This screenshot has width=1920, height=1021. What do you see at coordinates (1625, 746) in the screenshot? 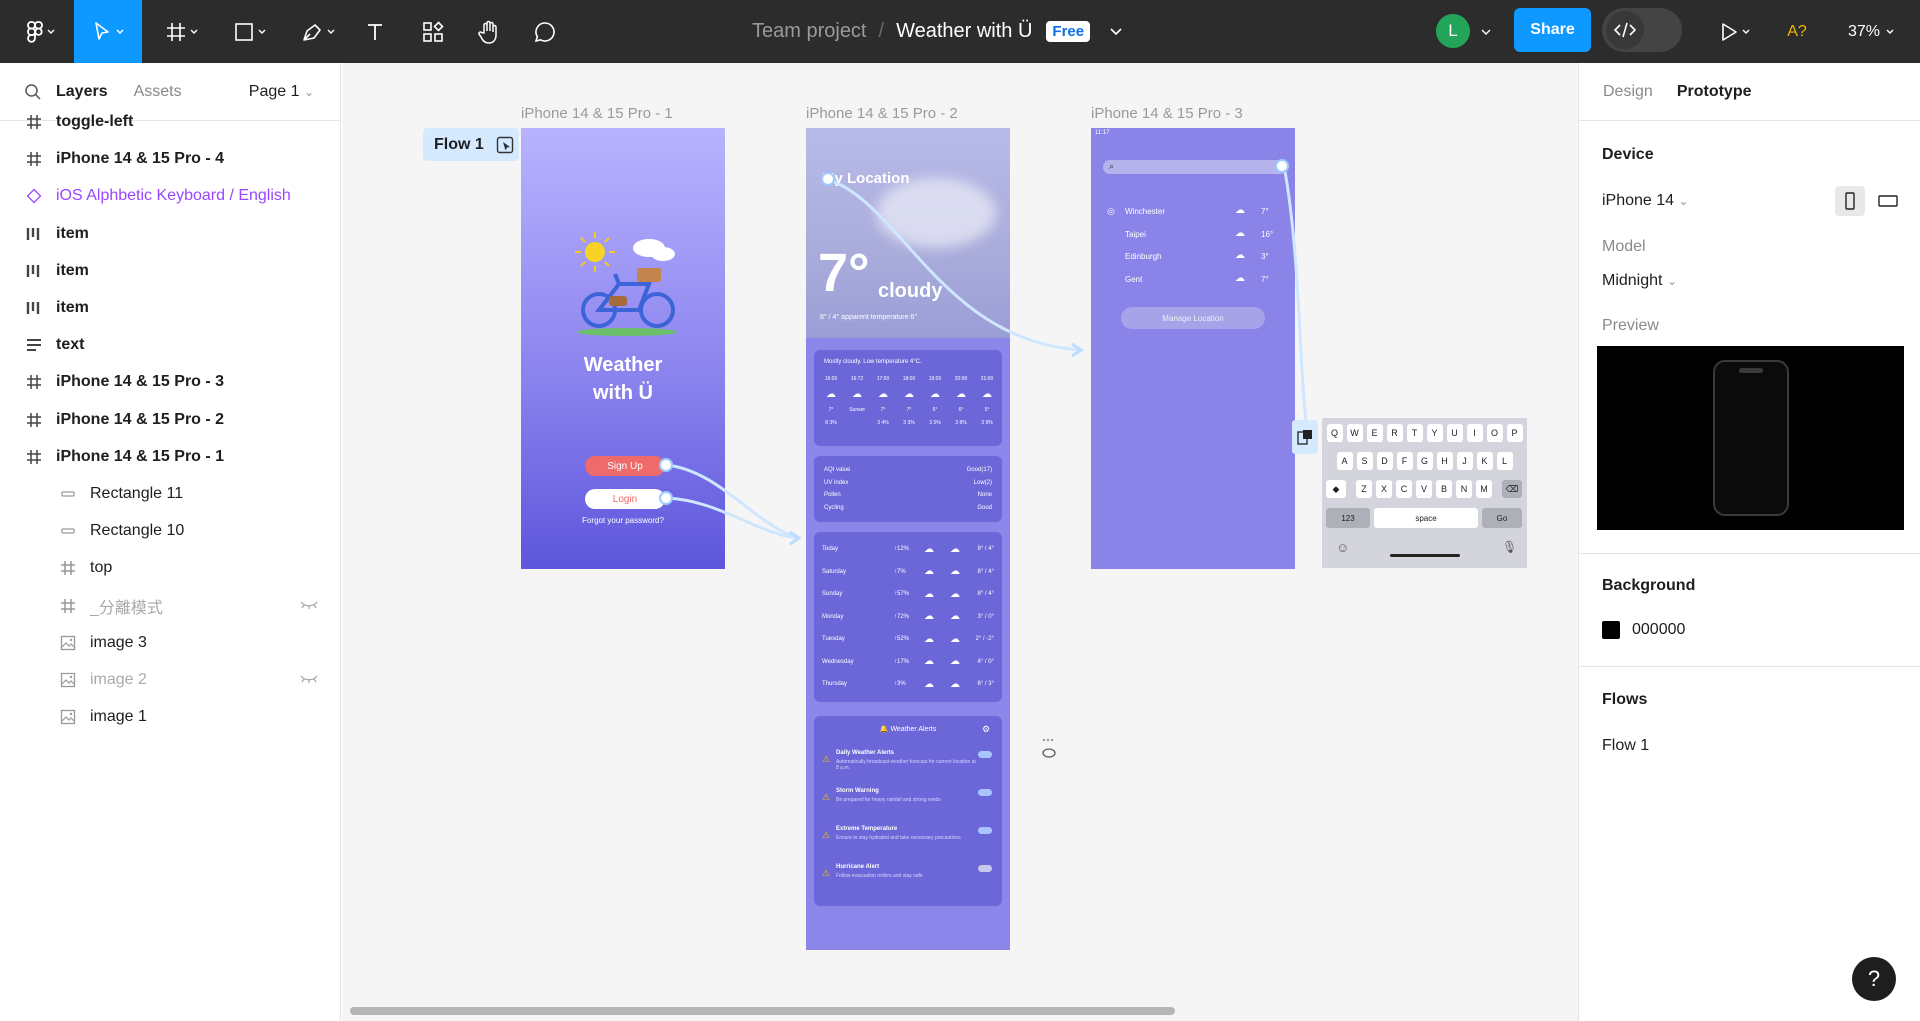
I see `flow-list-item: Flow 1` at bounding box center [1625, 746].